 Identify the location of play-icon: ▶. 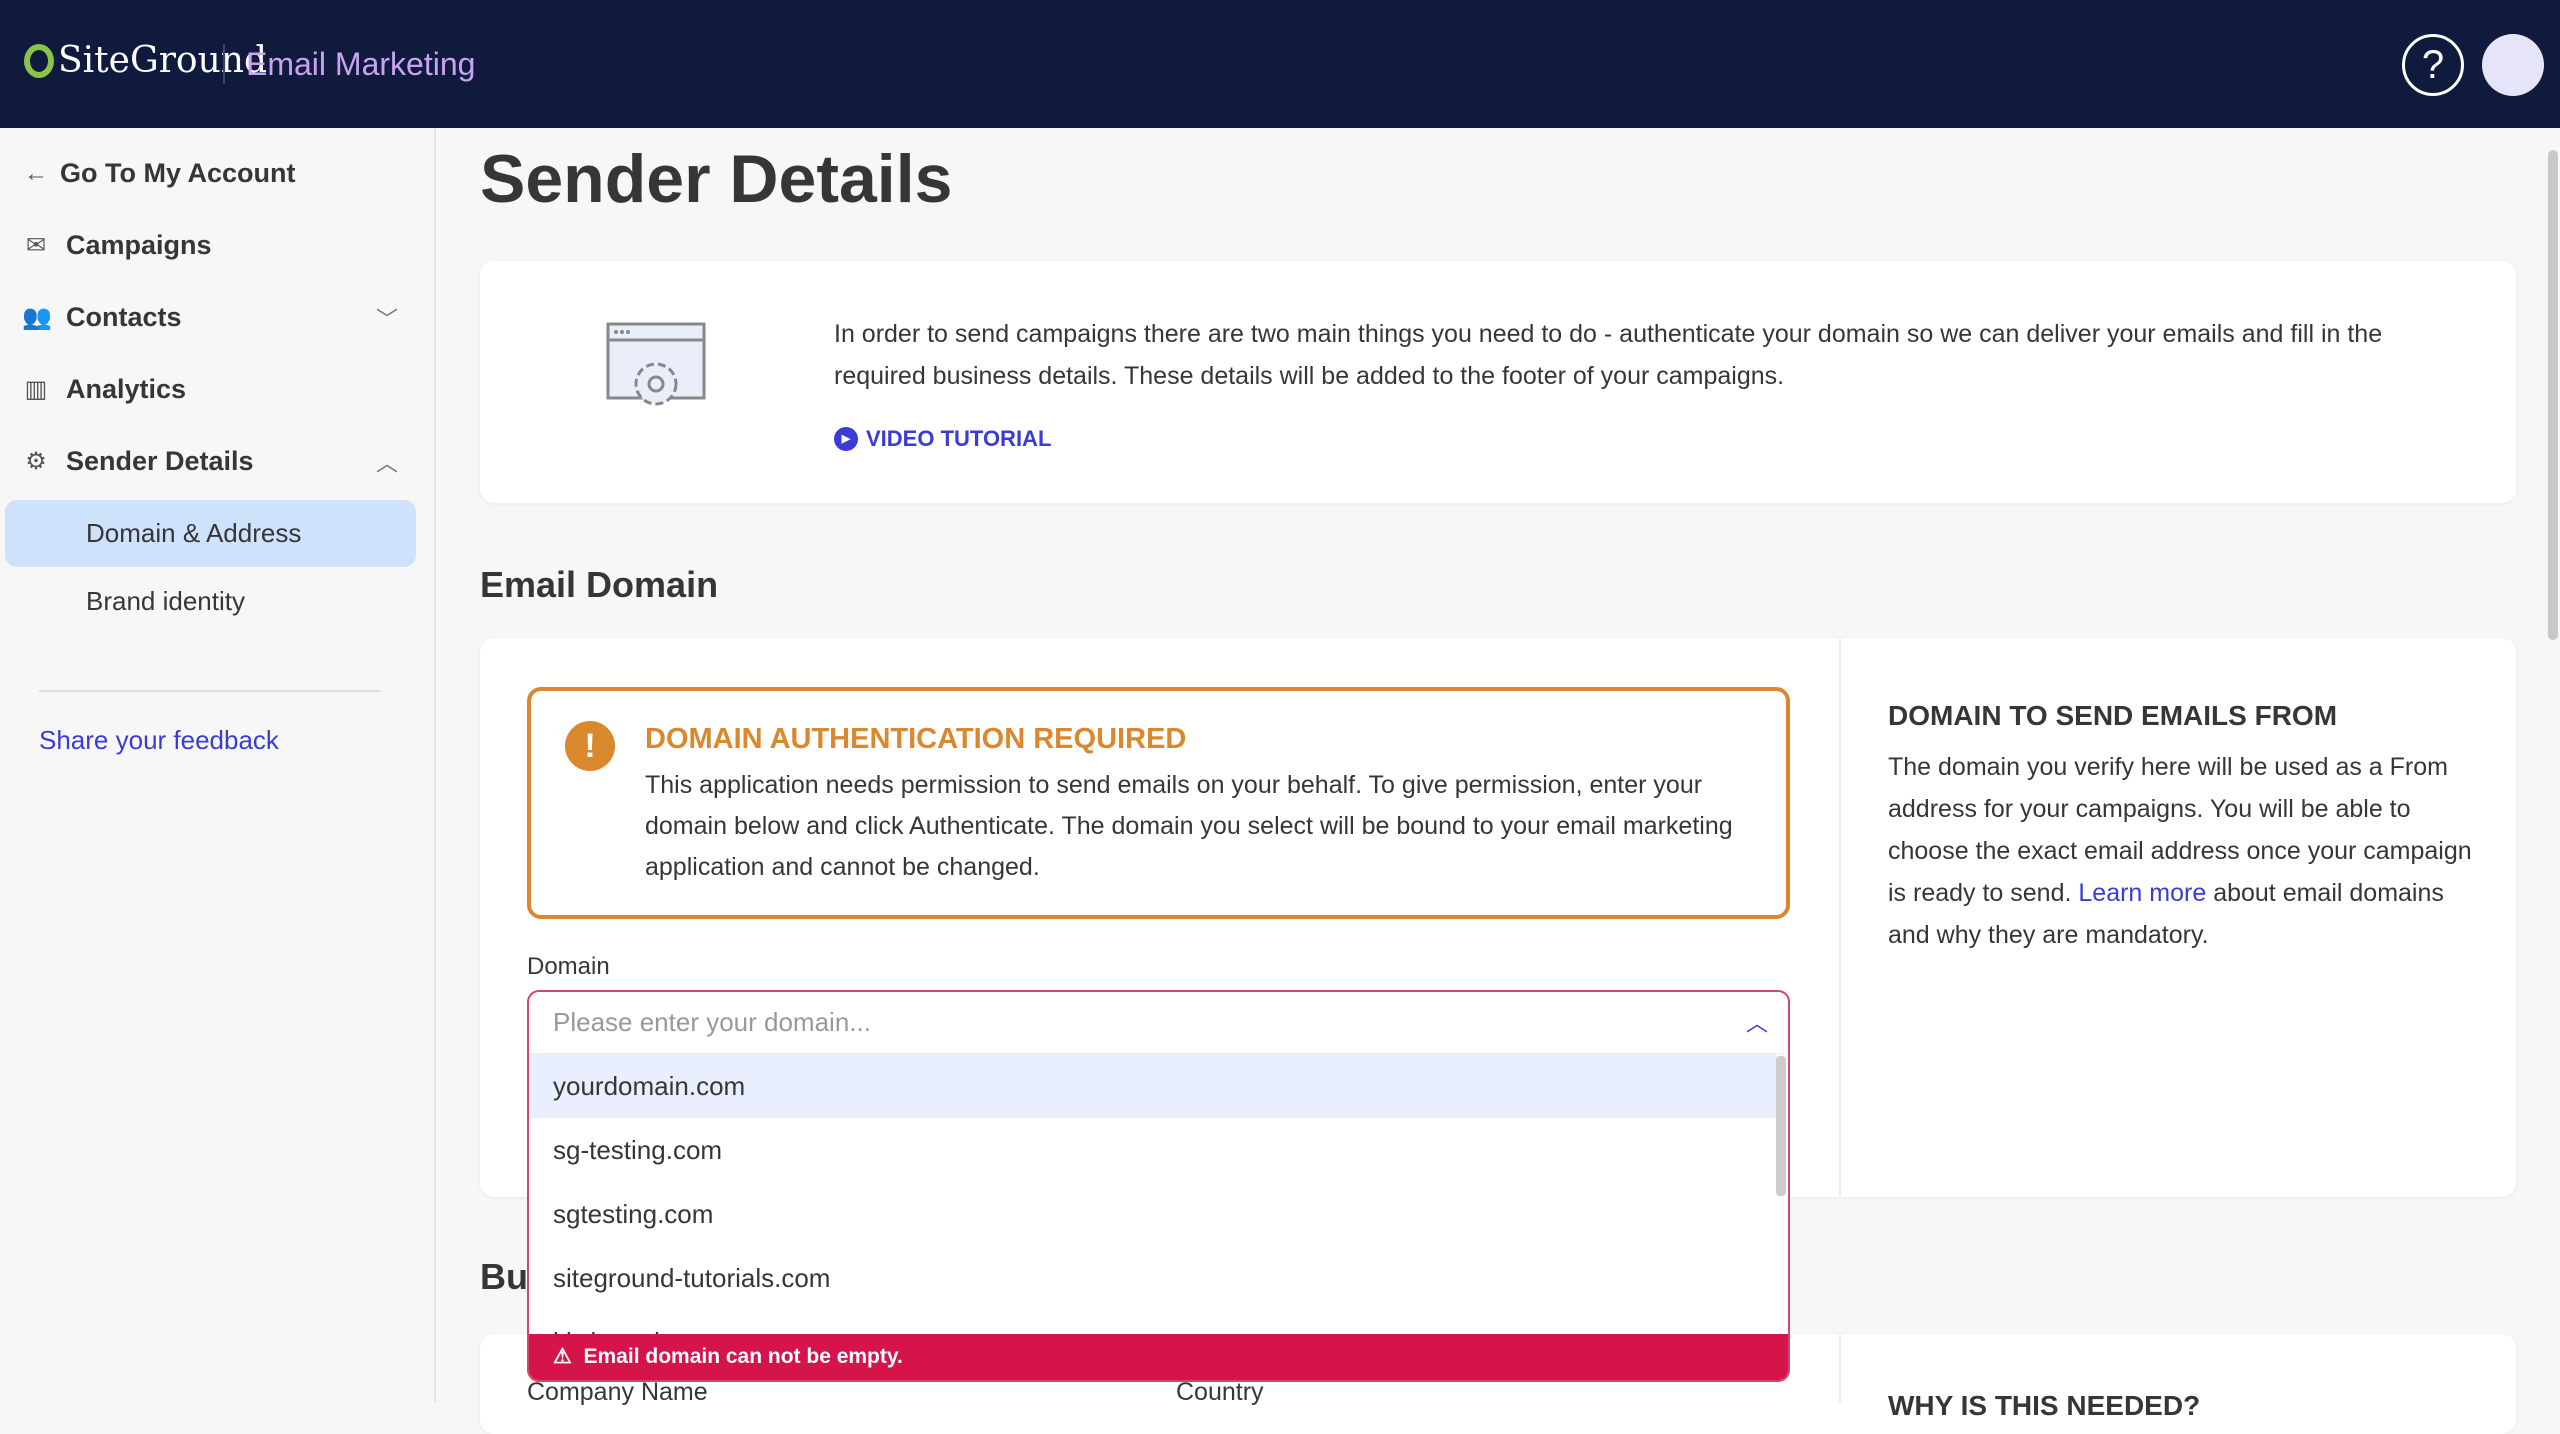
(846, 439).